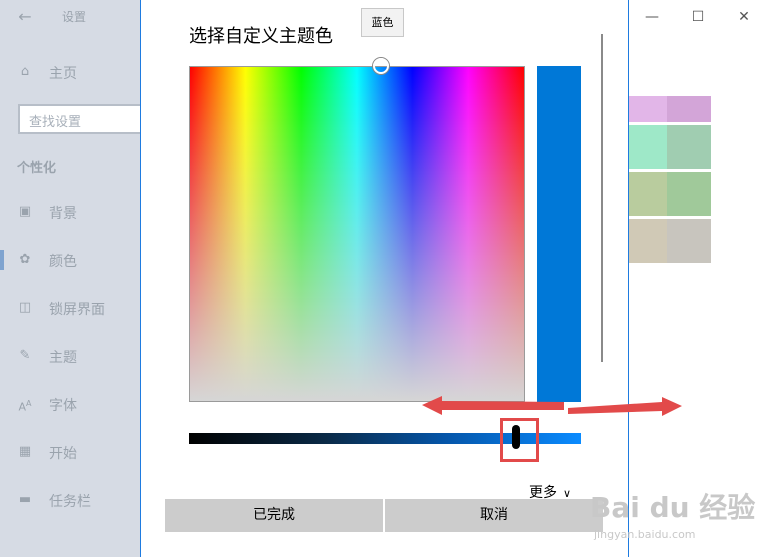 The width and height of the screenshot is (768, 557). What do you see at coordinates (261, 36) in the screenshot?
I see `dialog-title: 选择自定义主题色` at bounding box center [261, 36].